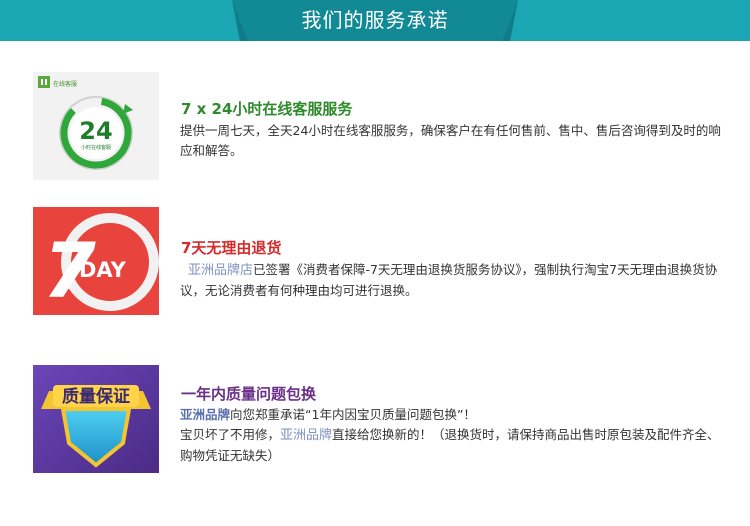 The width and height of the screenshot is (750, 526). What do you see at coordinates (95, 131) in the screenshot?
I see `clock-number: 24` at bounding box center [95, 131].